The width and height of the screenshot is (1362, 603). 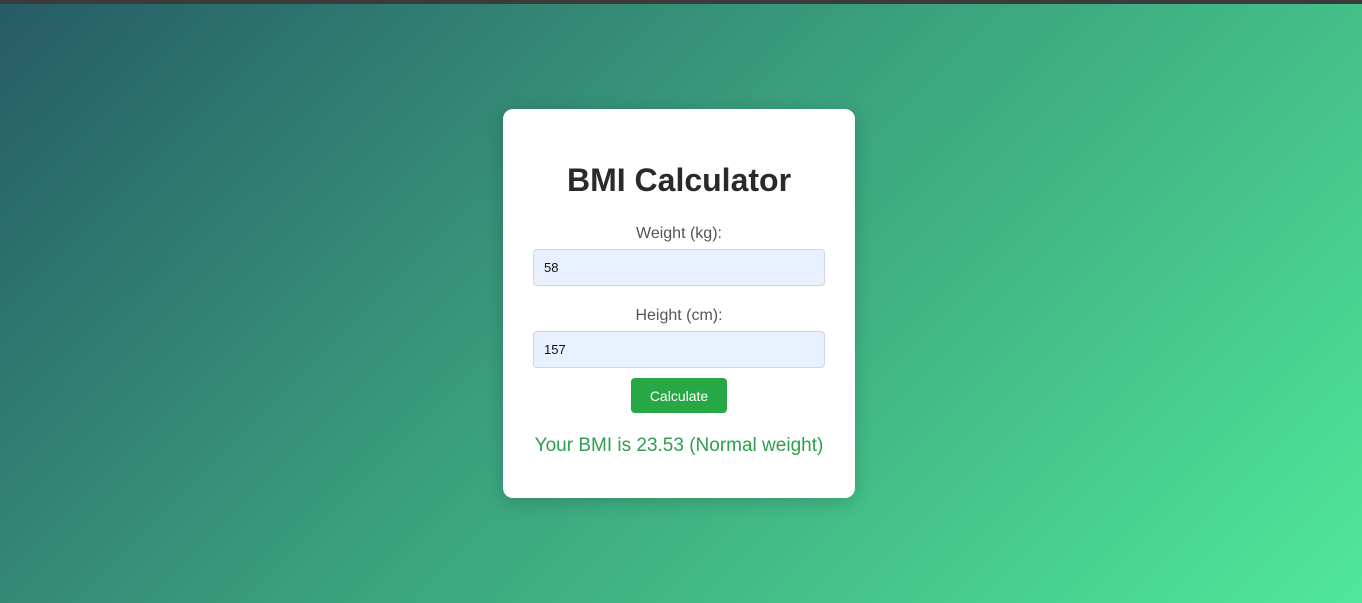 What do you see at coordinates (679, 233) in the screenshot?
I see `weight-label: Weight (kg):` at bounding box center [679, 233].